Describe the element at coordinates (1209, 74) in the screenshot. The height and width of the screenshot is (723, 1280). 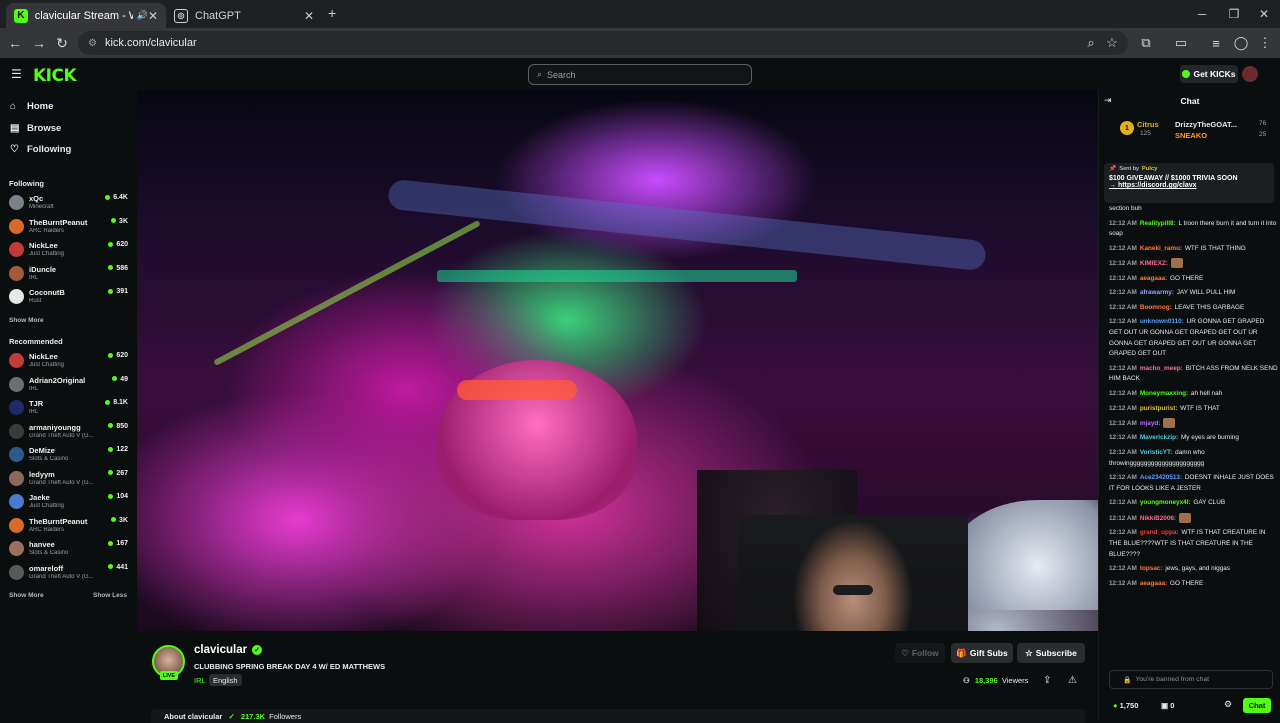
I see `get-kicks-button: Get KICKs` at that location.